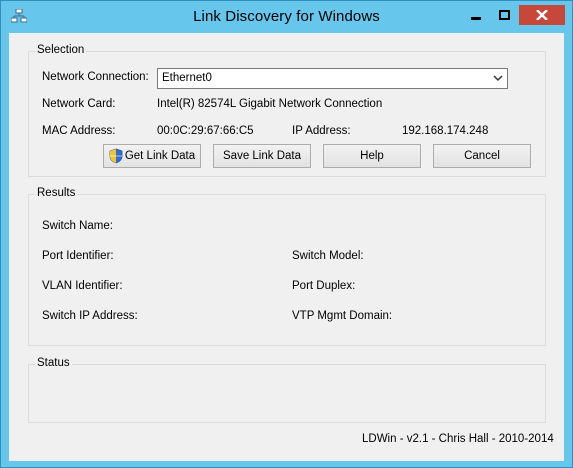 This screenshot has width=573, height=468. I want to click on switch-name-label: Switch Name:, so click(77, 226).